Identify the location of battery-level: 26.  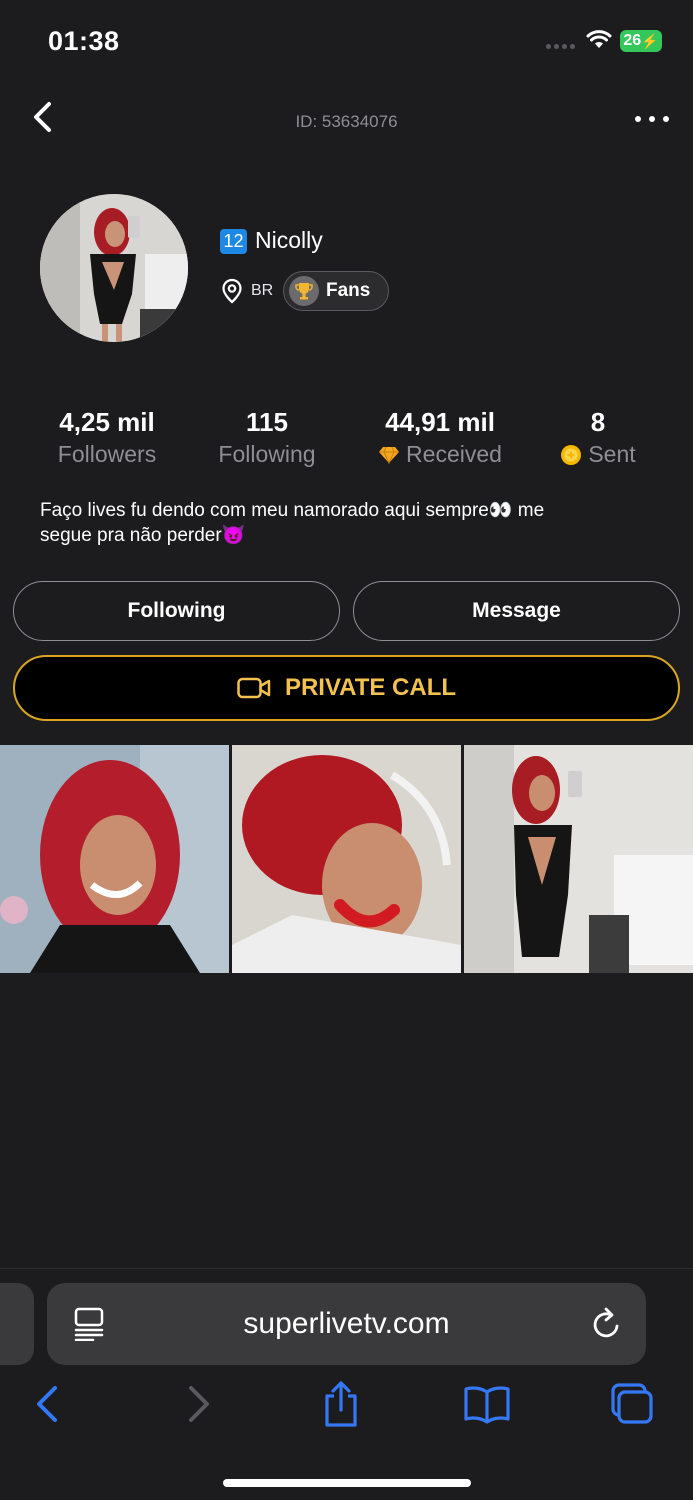
(632, 40).